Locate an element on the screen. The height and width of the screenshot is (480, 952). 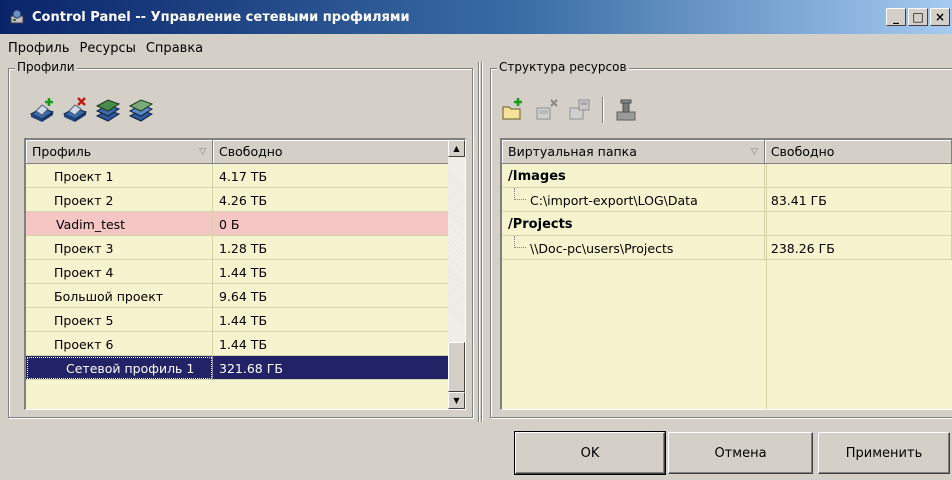
add-profile-button is located at coordinates (42, 110).